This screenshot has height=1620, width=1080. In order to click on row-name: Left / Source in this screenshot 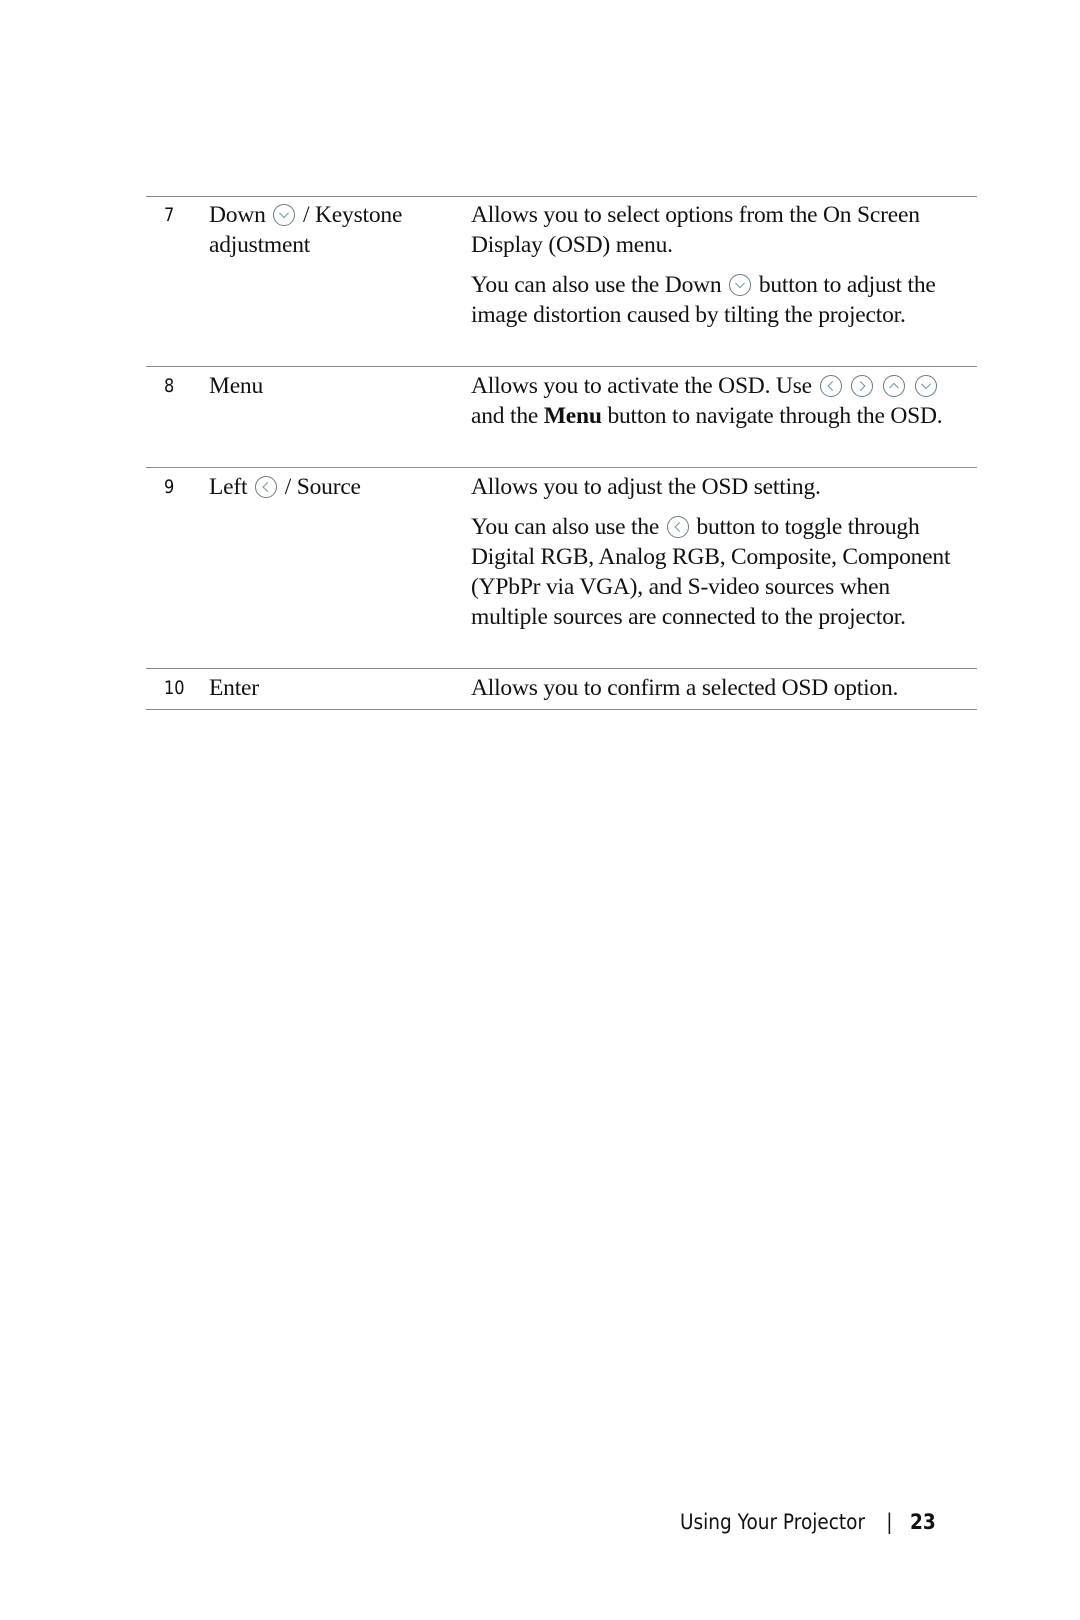, I will do `click(334, 487)`.